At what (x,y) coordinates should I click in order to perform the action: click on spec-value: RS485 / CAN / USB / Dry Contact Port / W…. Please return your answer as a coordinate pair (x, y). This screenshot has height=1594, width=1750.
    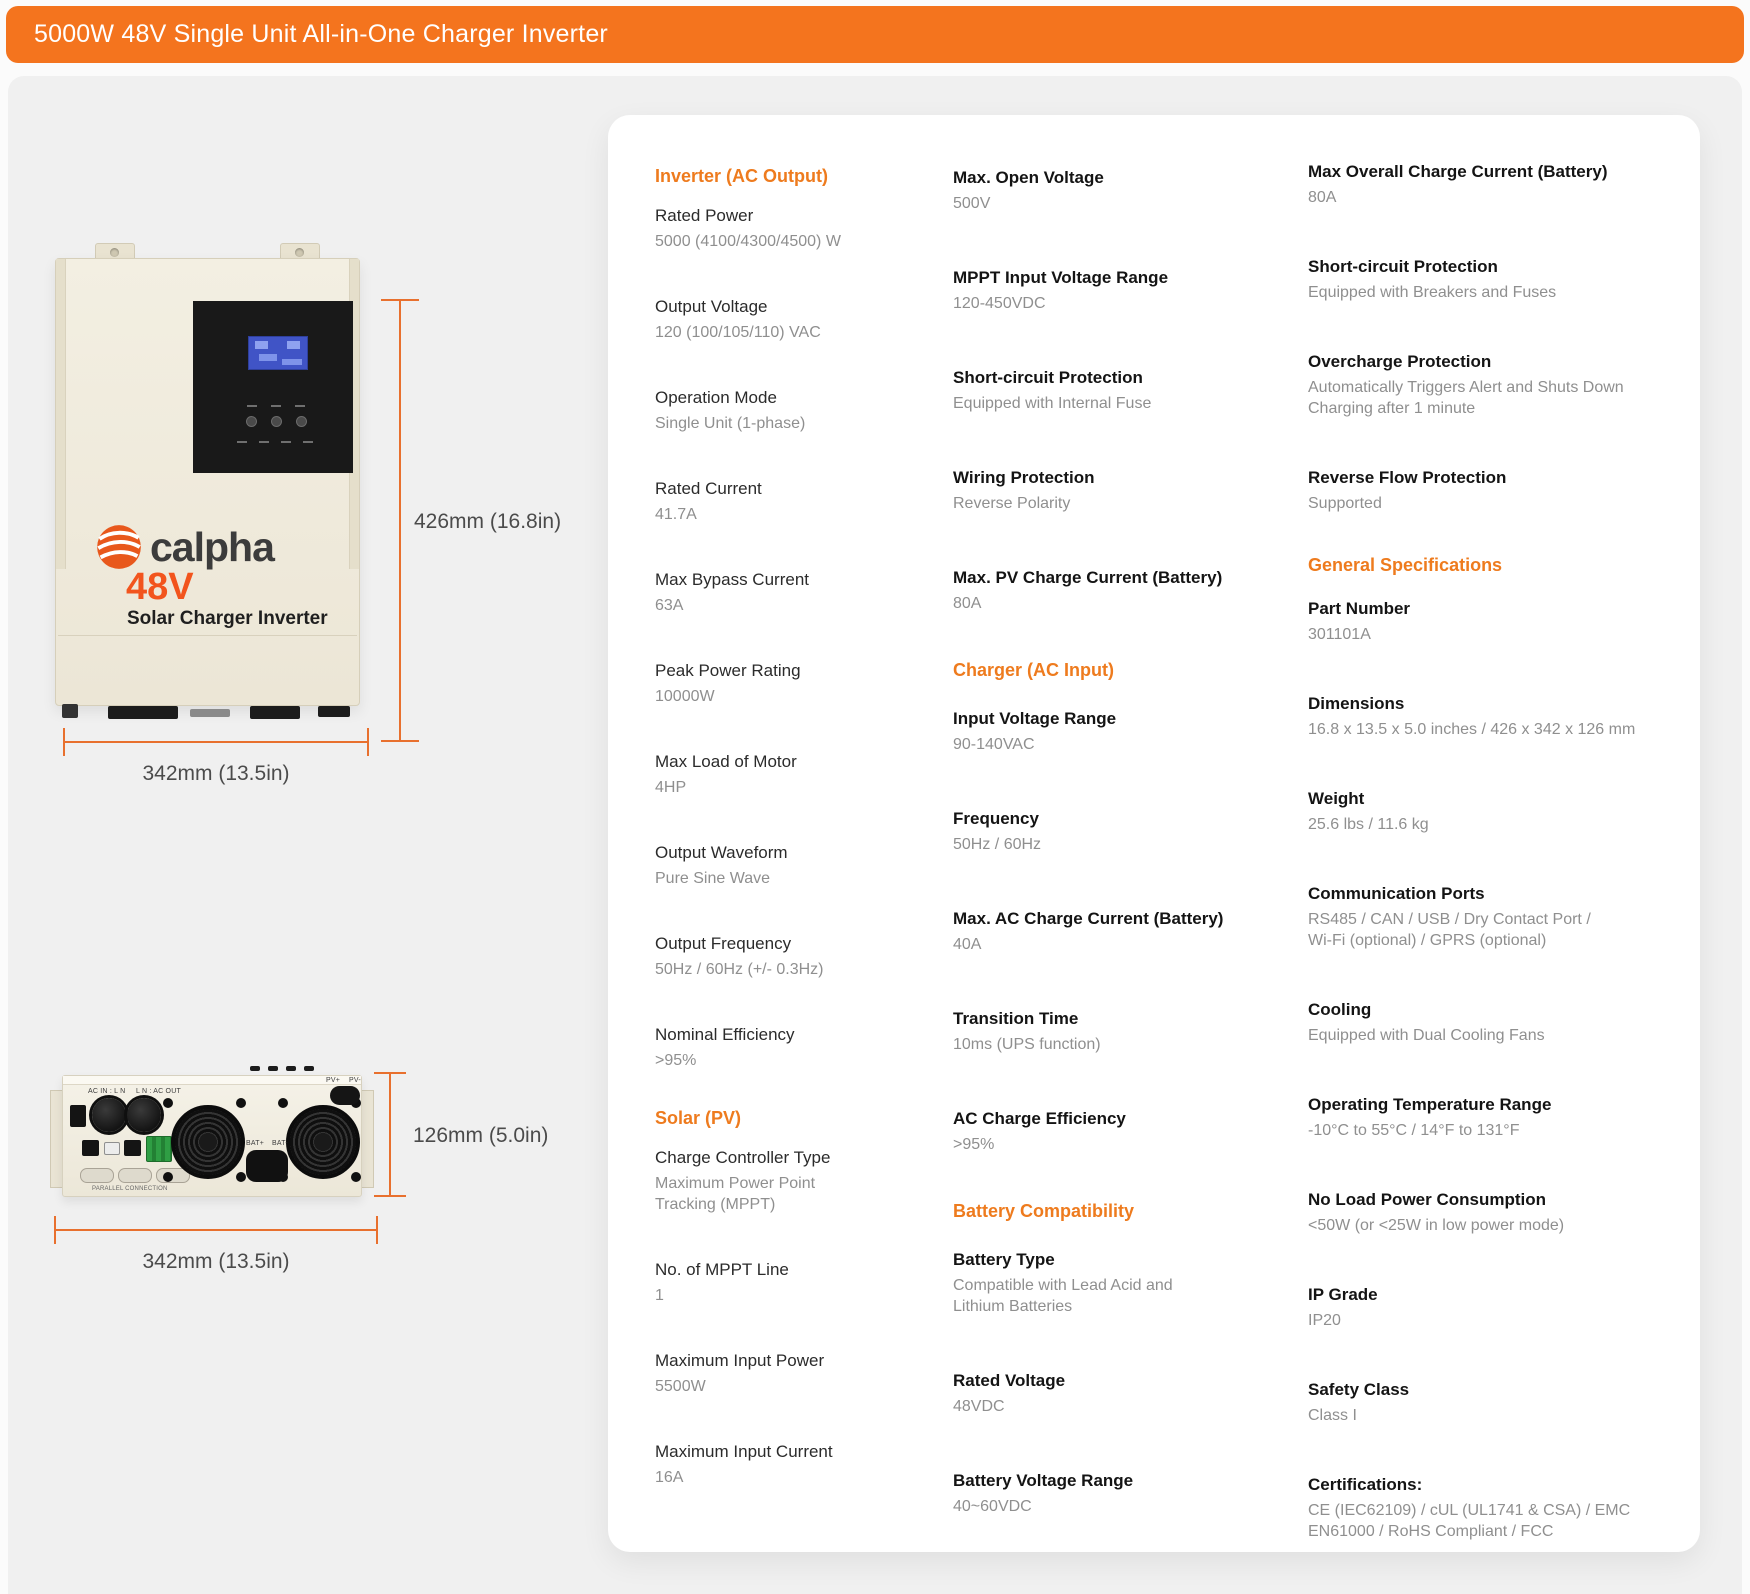
    Looking at the image, I should click on (1449, 930).